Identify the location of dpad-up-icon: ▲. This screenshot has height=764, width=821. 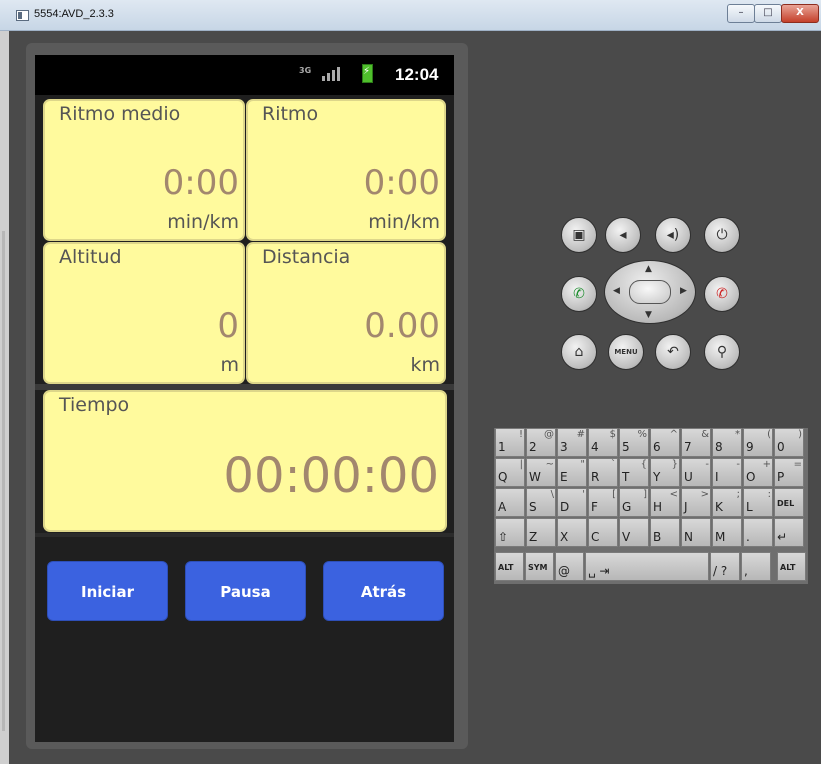
(648, 269).